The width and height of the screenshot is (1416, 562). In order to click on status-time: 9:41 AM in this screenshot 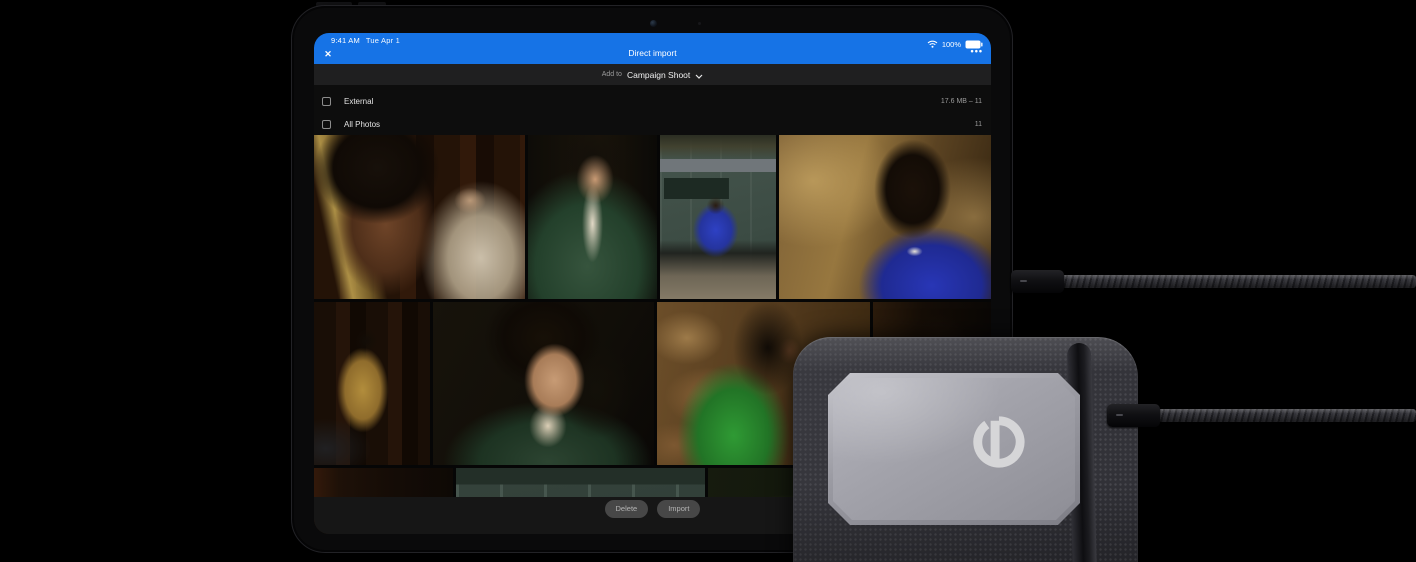, I will do `click(345, 40)`.